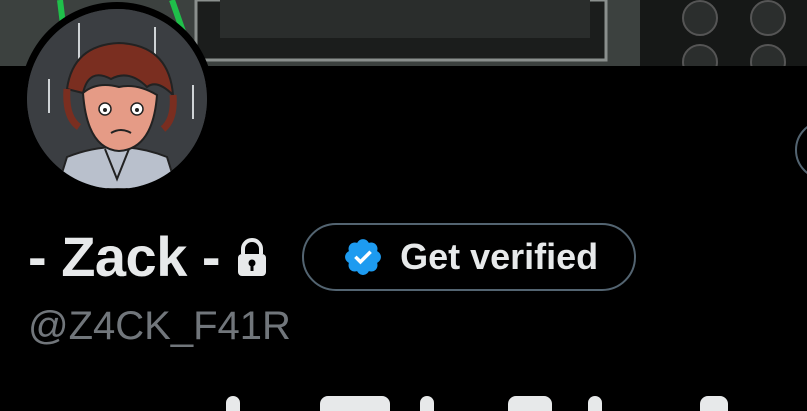  I want to click on get-verified-label: Get verified, so click(499, 256).